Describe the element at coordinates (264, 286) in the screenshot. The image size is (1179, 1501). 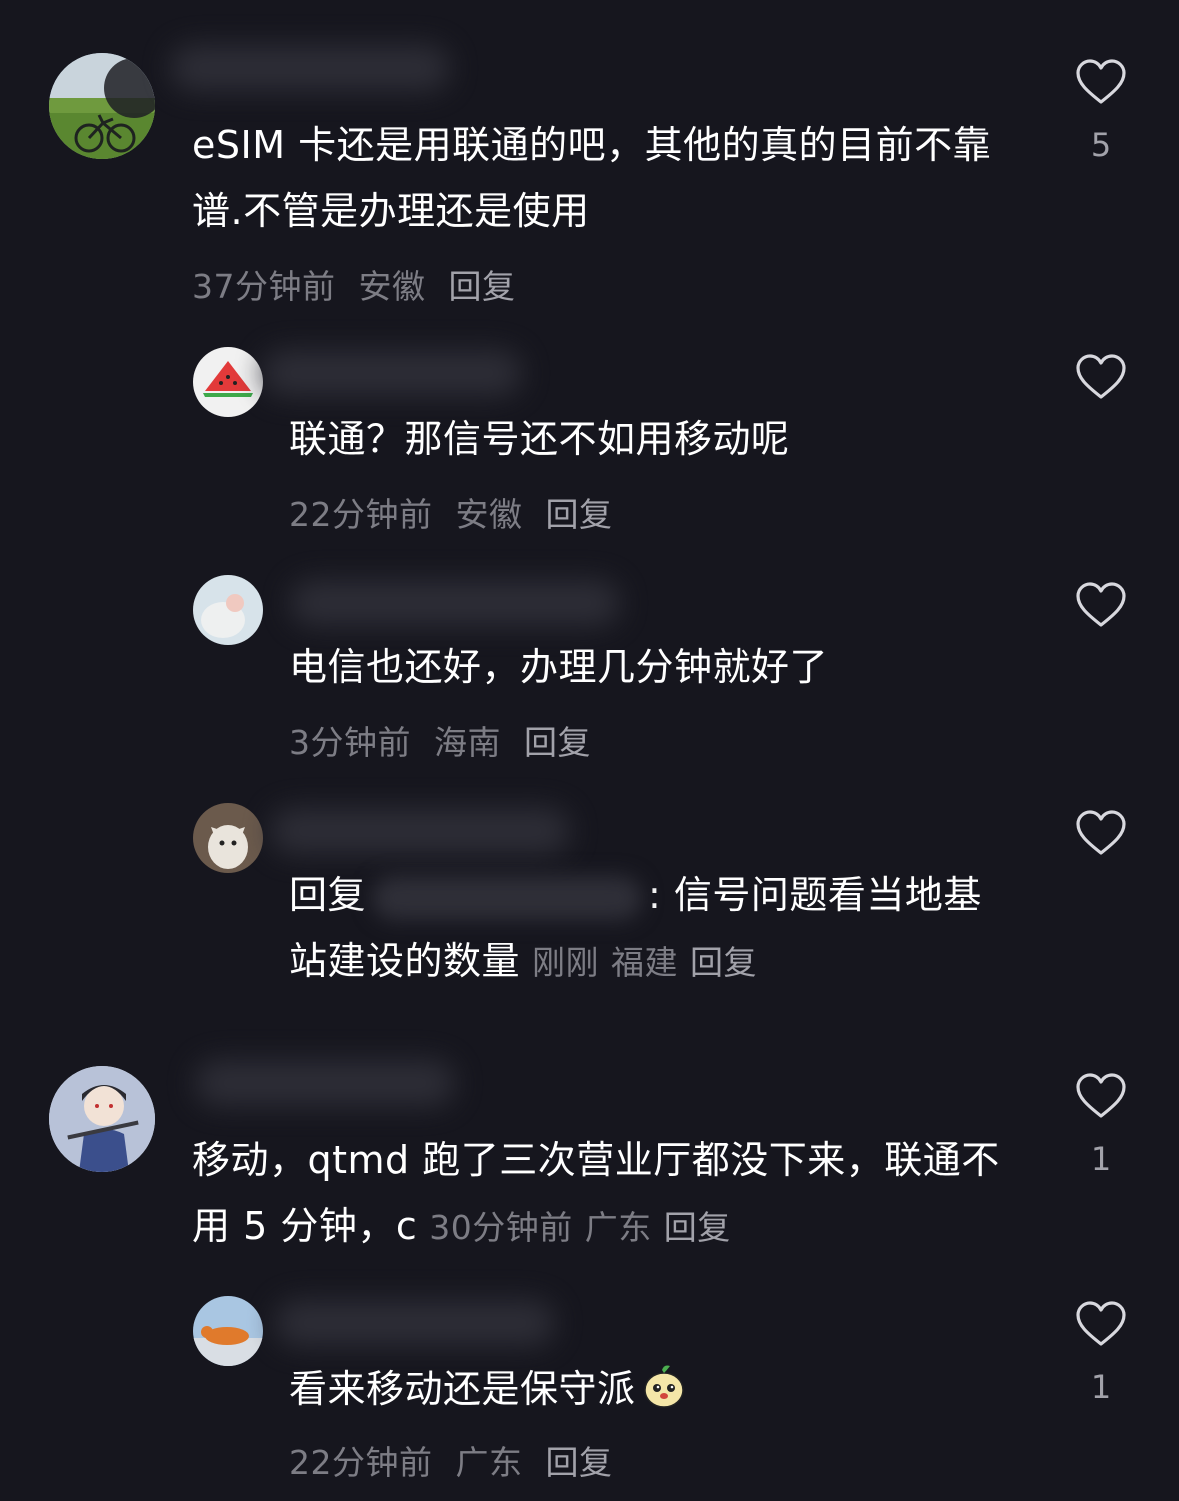
I see `comment-time: 37分钟前` at that location.